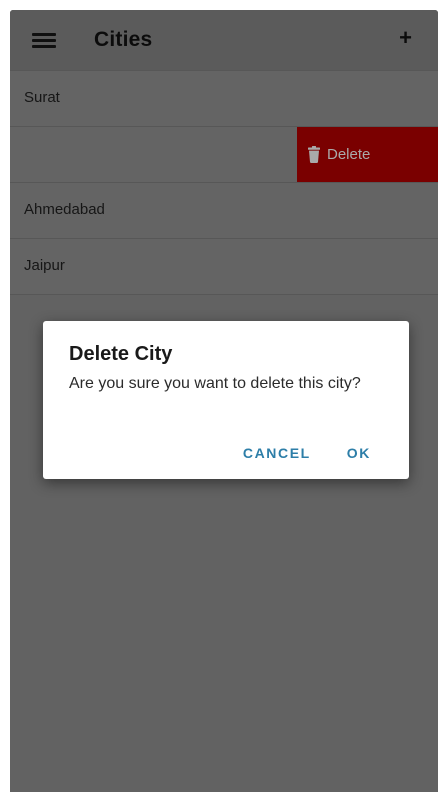 The height and width of the screenshot is (792, 438). I want to click on list-item-jaipur: Jaipur, so click(224, 267).